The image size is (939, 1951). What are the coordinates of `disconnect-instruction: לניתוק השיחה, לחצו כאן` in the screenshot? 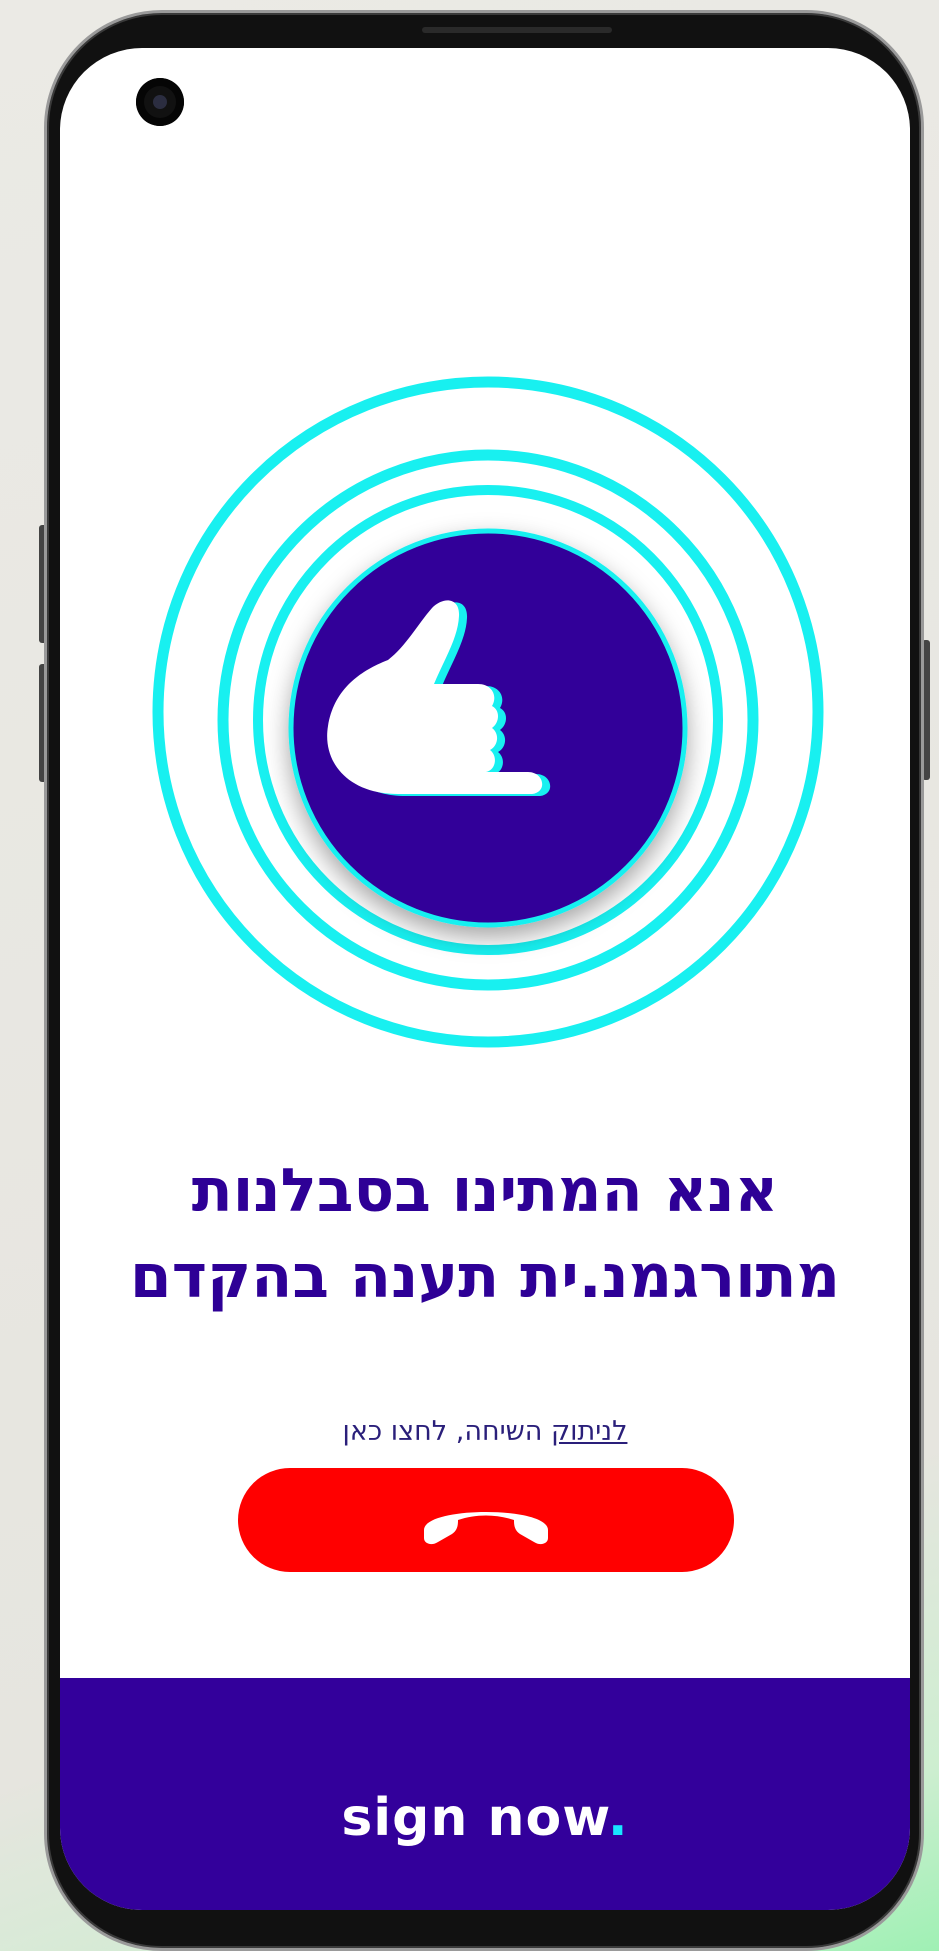 It's located at (485, 1431).